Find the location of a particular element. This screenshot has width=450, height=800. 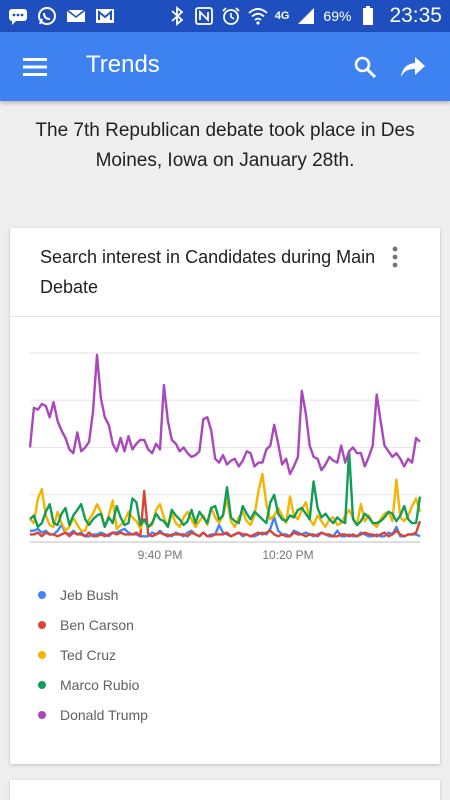

legend-label: Ben Carson is located at coordinates (97, 625).